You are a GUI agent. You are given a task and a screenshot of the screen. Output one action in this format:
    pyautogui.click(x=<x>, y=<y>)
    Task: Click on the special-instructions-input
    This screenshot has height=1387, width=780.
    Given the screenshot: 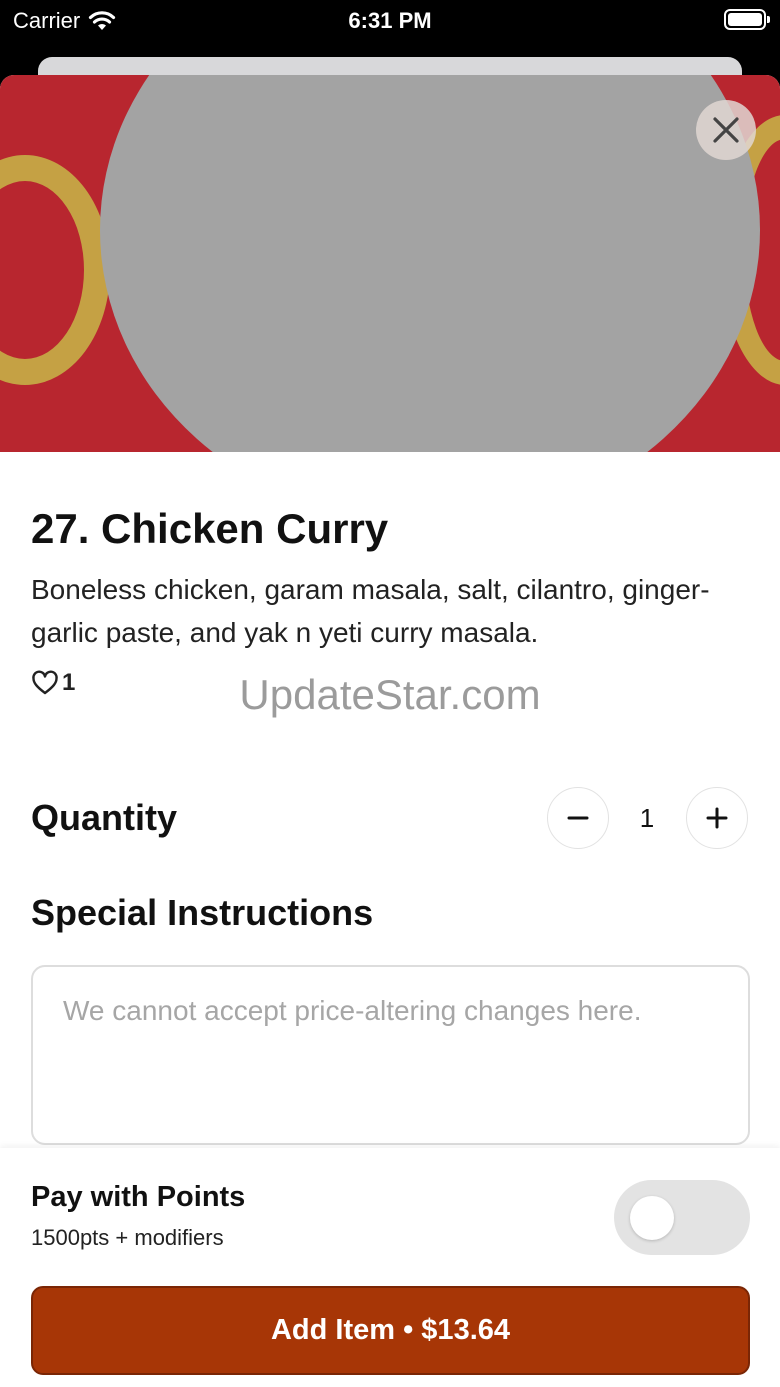 What is the action you would take?
    pyautogui.click(x=390, y=1055)
    